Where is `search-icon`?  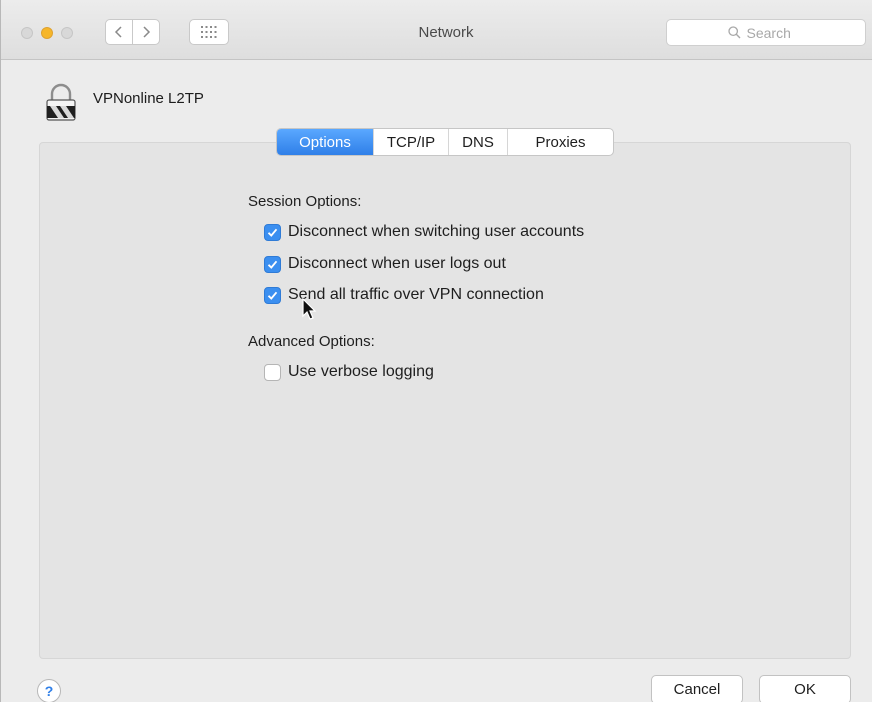
search-icon is located at coordinates (733, 32).